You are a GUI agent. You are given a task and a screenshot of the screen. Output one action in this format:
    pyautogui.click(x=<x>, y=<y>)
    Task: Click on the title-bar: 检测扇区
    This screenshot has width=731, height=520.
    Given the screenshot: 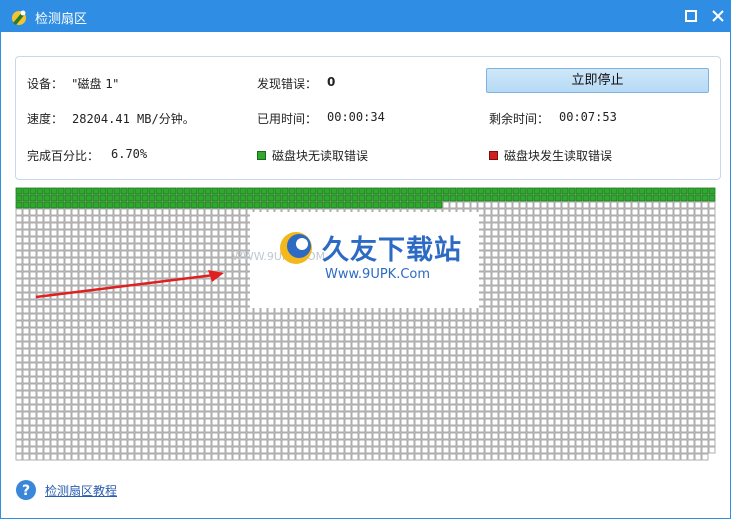 What is the action you would take?
    pyautogui.click(x=365, y=16)
    